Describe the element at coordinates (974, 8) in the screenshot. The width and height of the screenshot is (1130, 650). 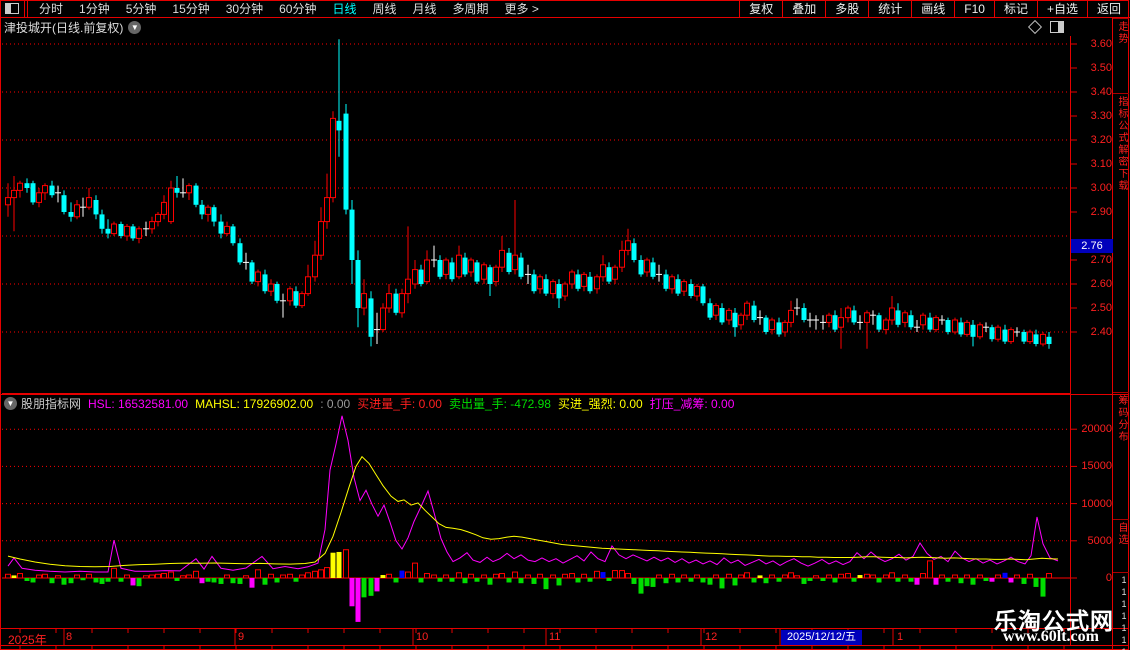
I see `action-button-5: F10` at that location.